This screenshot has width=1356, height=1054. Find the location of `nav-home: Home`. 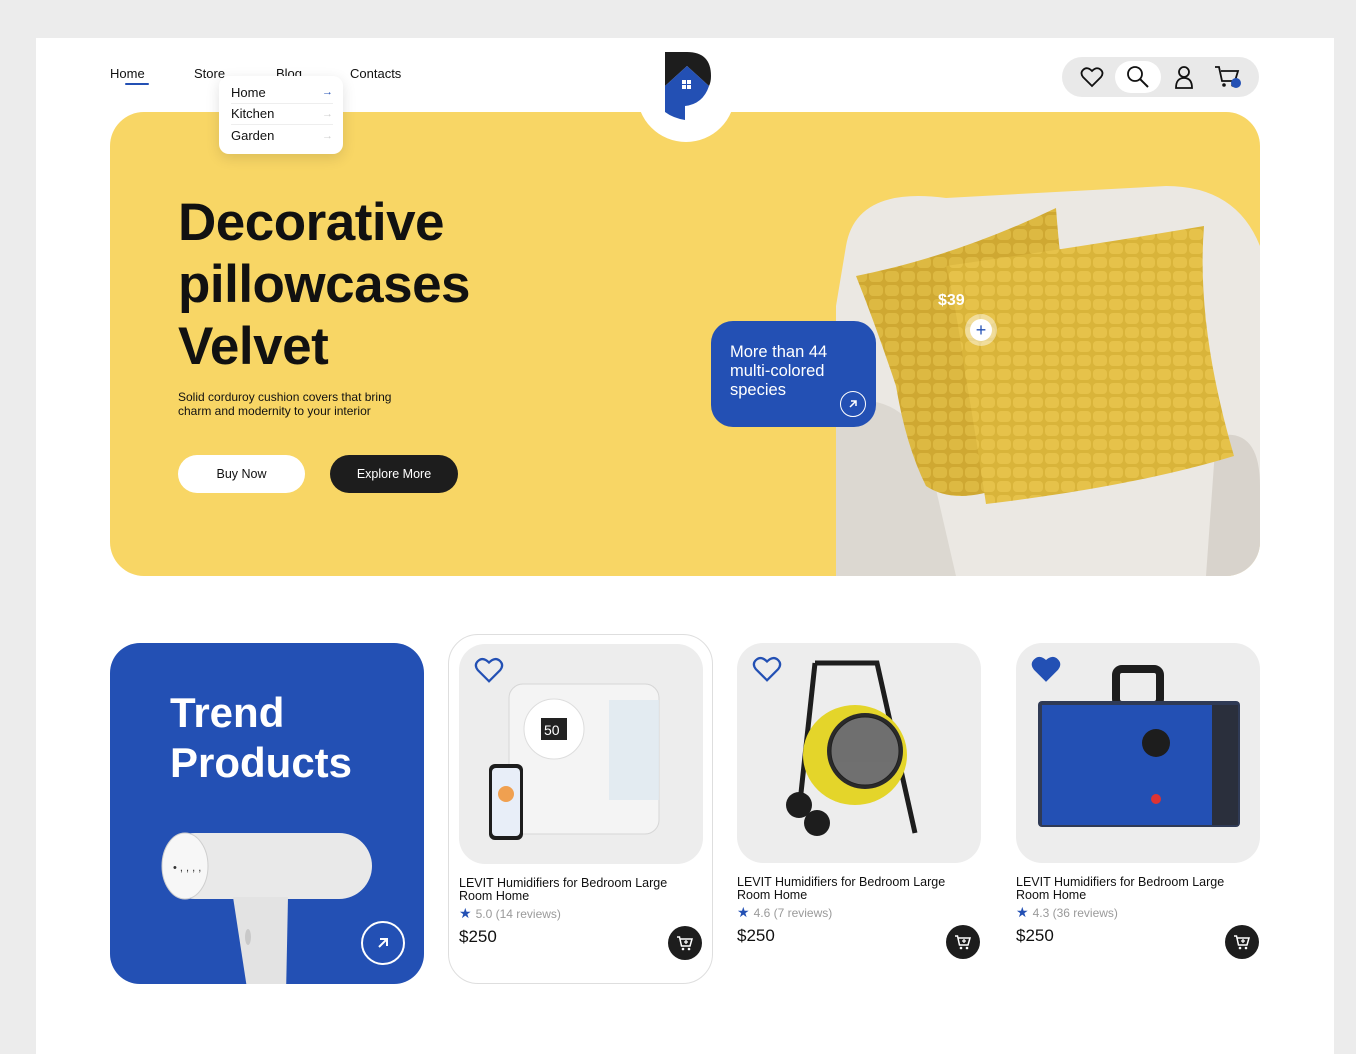

nav-home: Home is located at coordinates (127, 73).